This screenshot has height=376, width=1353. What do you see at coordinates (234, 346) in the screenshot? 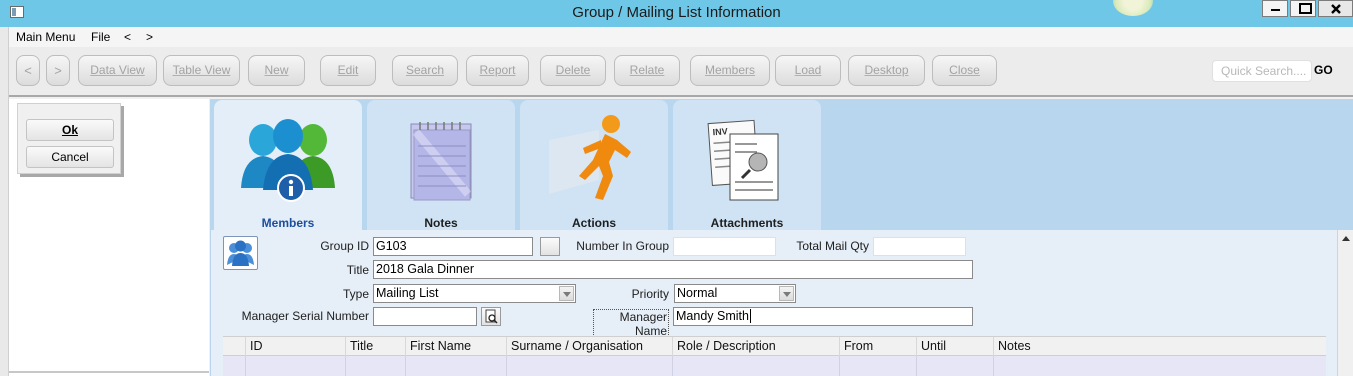
I see `grid-row-selector-header` at bounding box center [234, 346].